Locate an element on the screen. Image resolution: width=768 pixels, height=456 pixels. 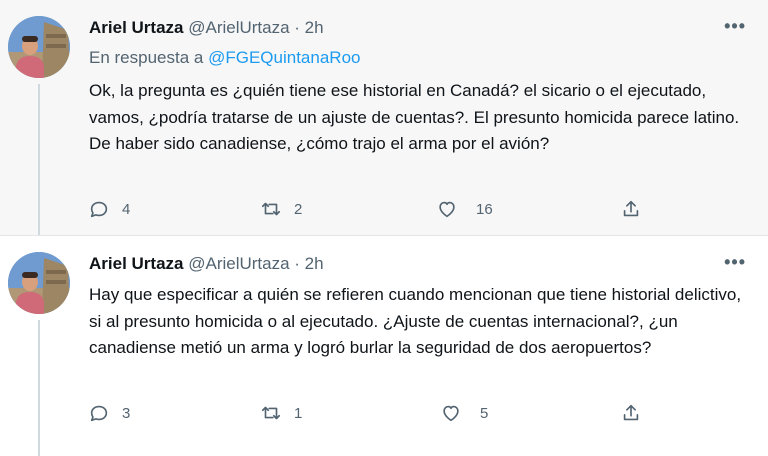
like-count: 5 is located at coordinates (484, 413).